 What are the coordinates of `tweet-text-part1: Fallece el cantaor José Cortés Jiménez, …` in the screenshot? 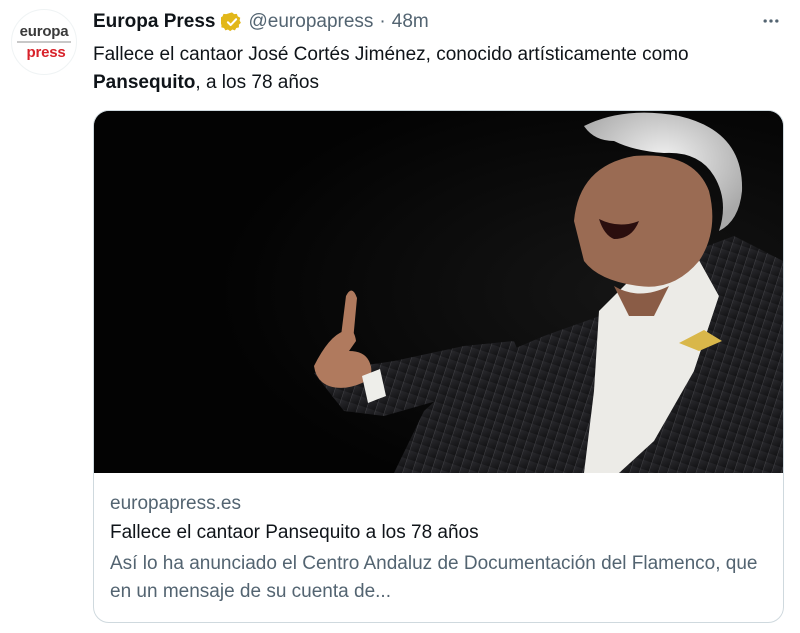 It's located at (391, 54).